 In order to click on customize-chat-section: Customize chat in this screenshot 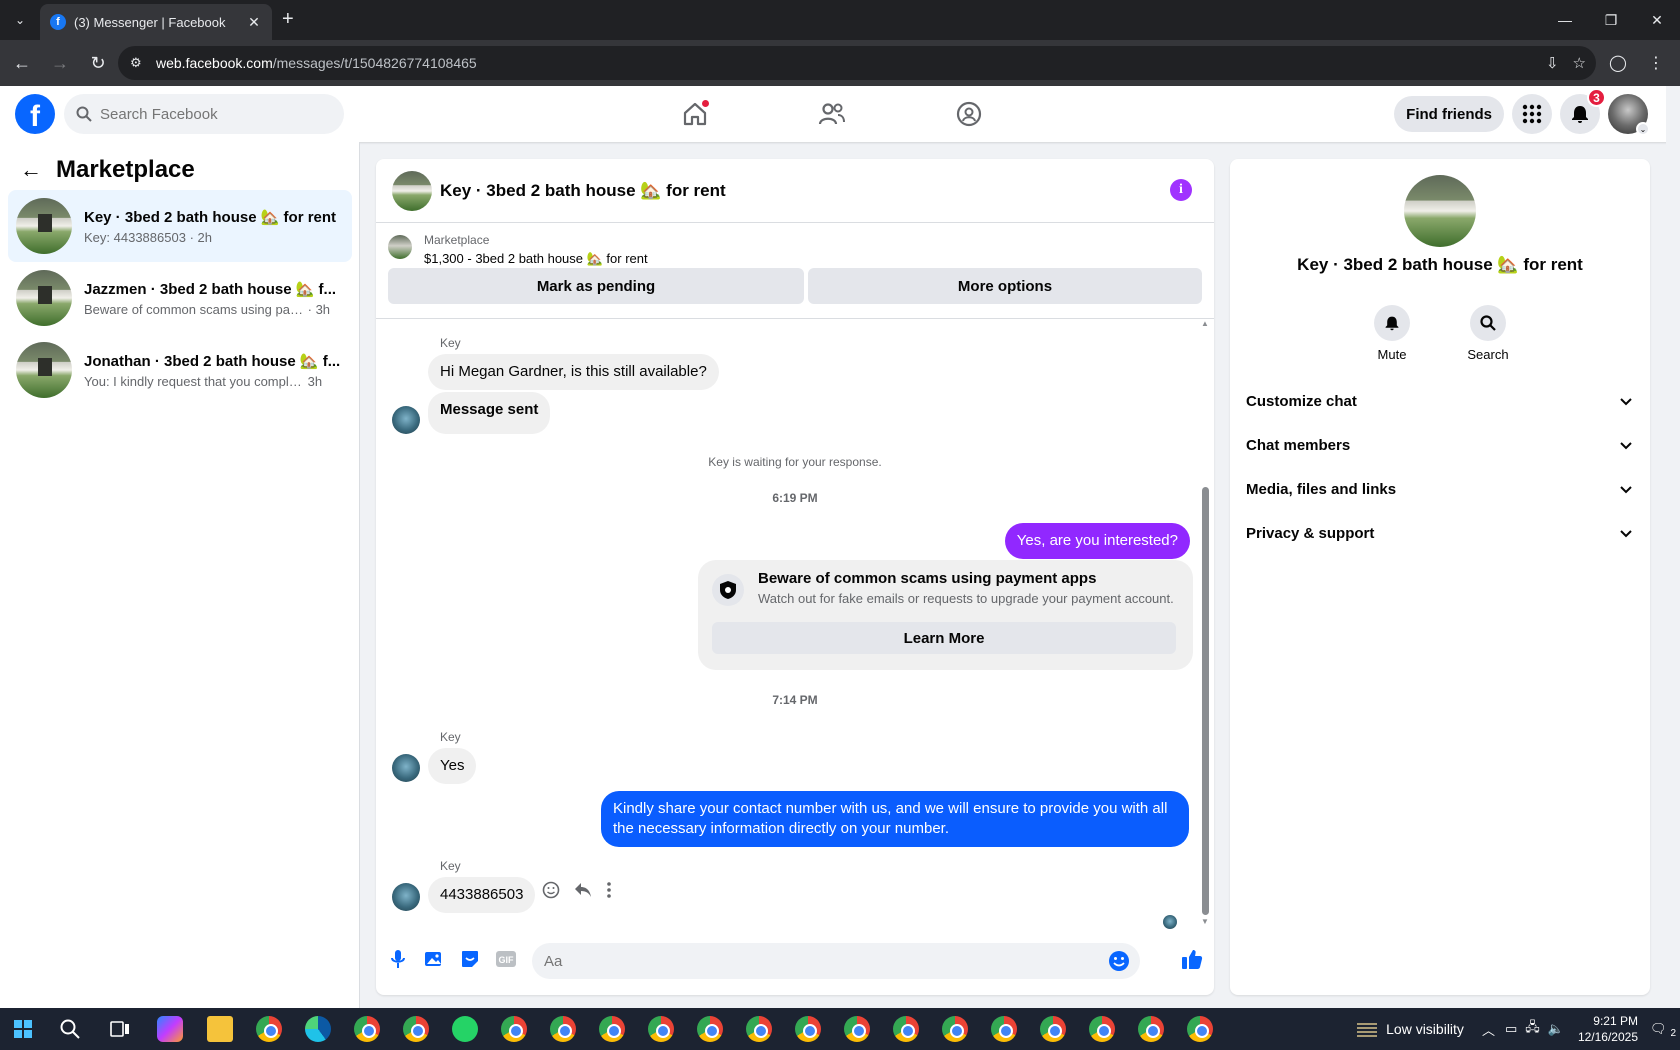, I will do `click(1440, 401)`.